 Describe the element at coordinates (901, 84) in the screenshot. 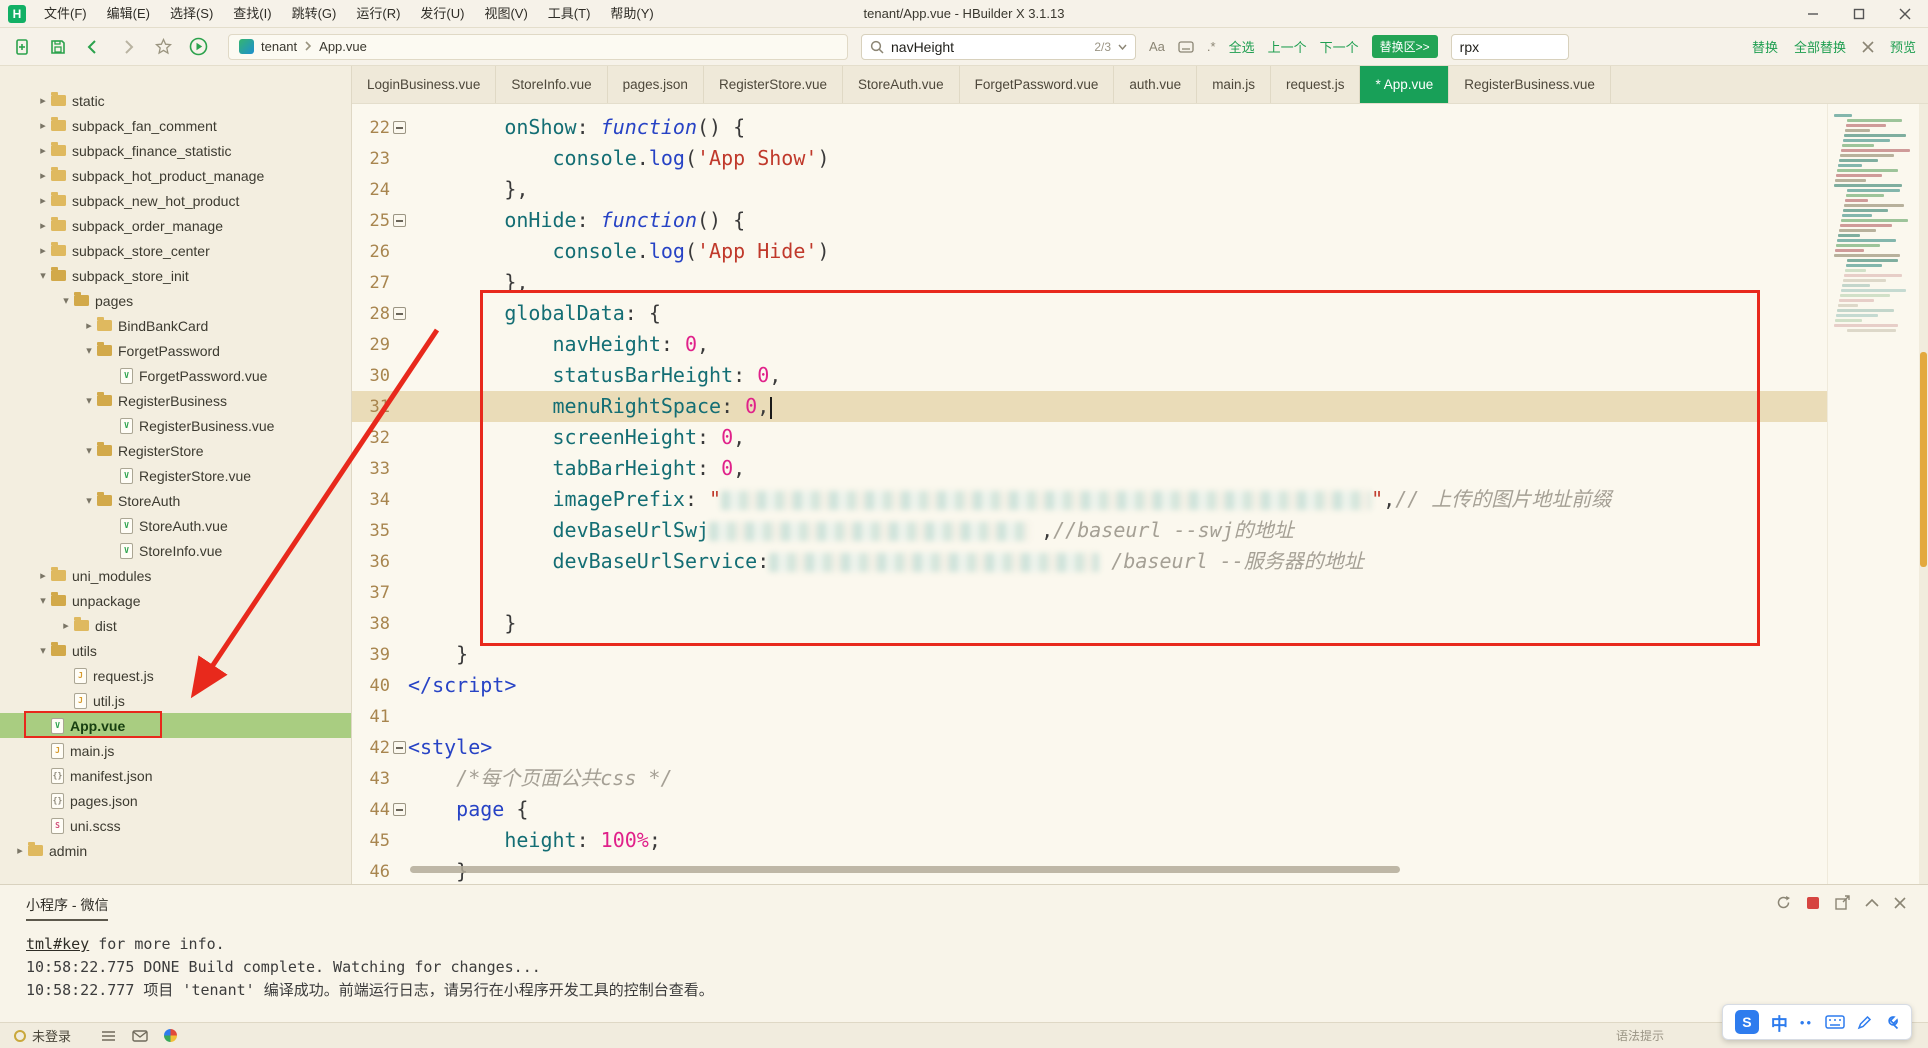

I see `editor-tab: StoreAuth.vue` at that location.